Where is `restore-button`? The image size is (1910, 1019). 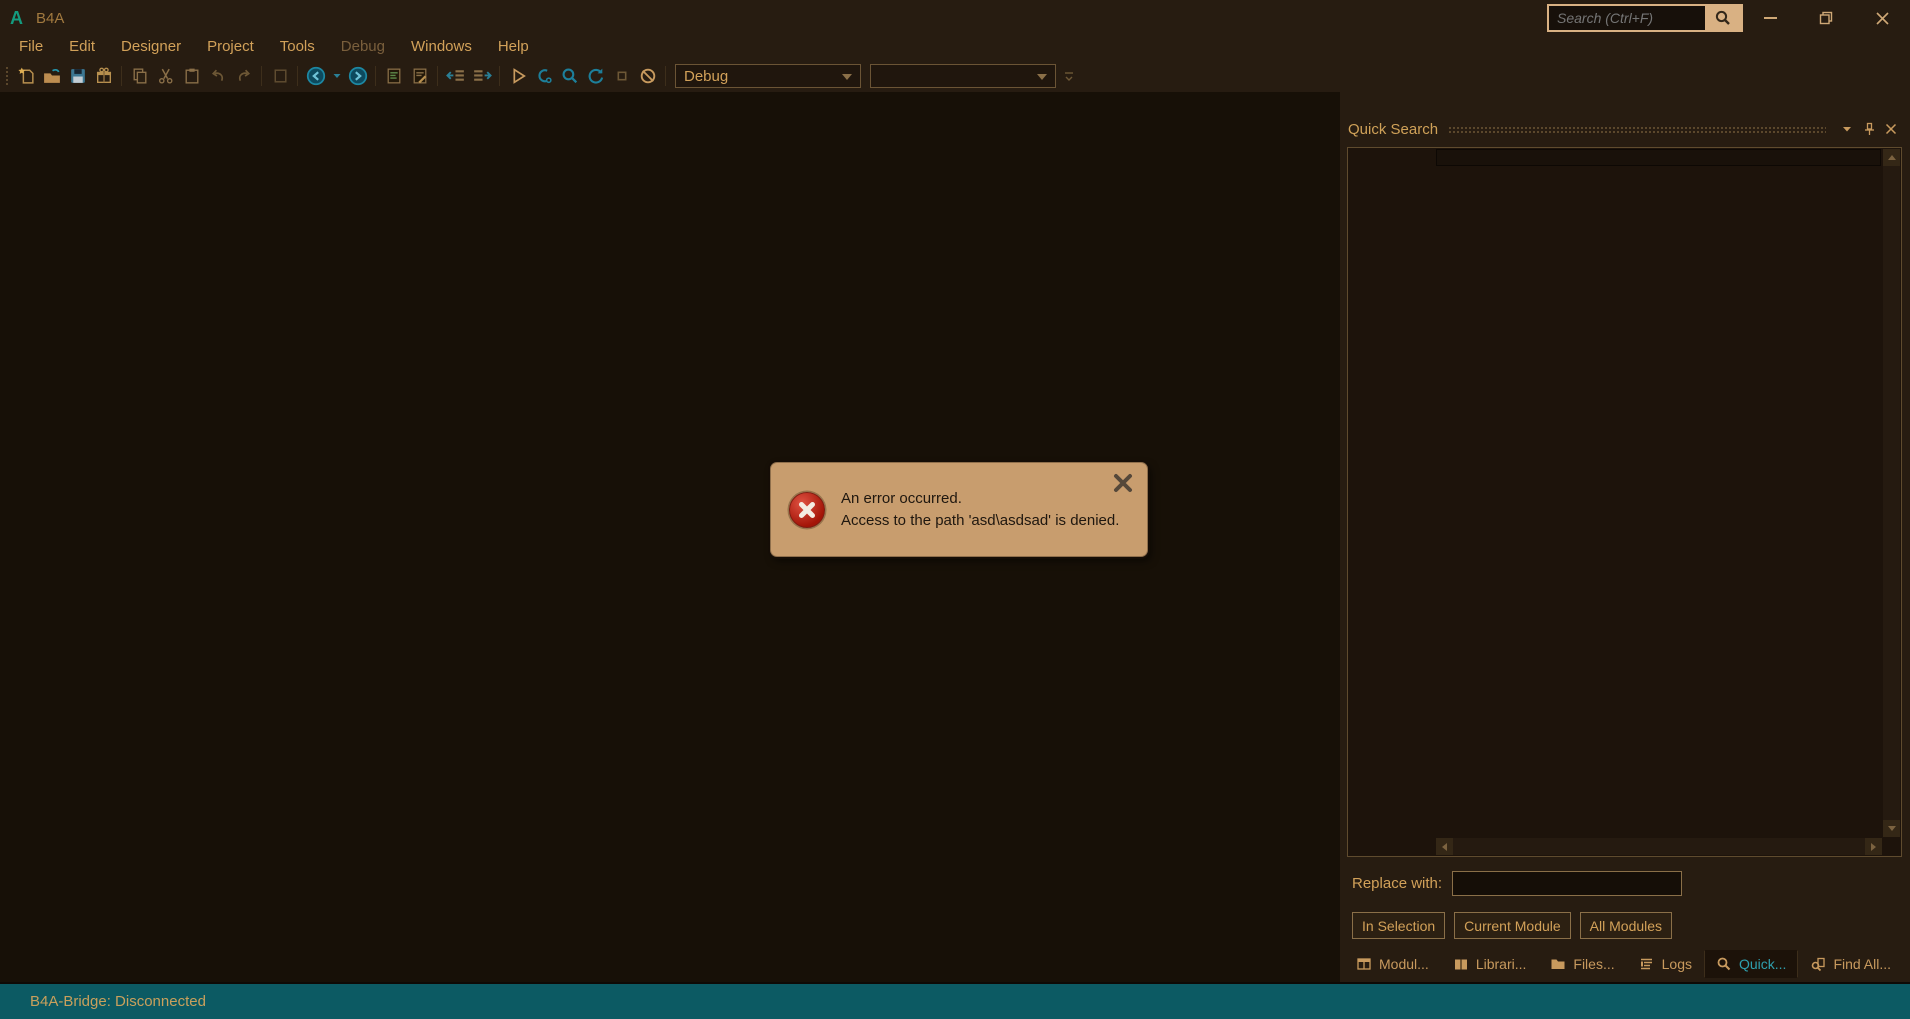 restore-button is located at coordinates (1826, 18).